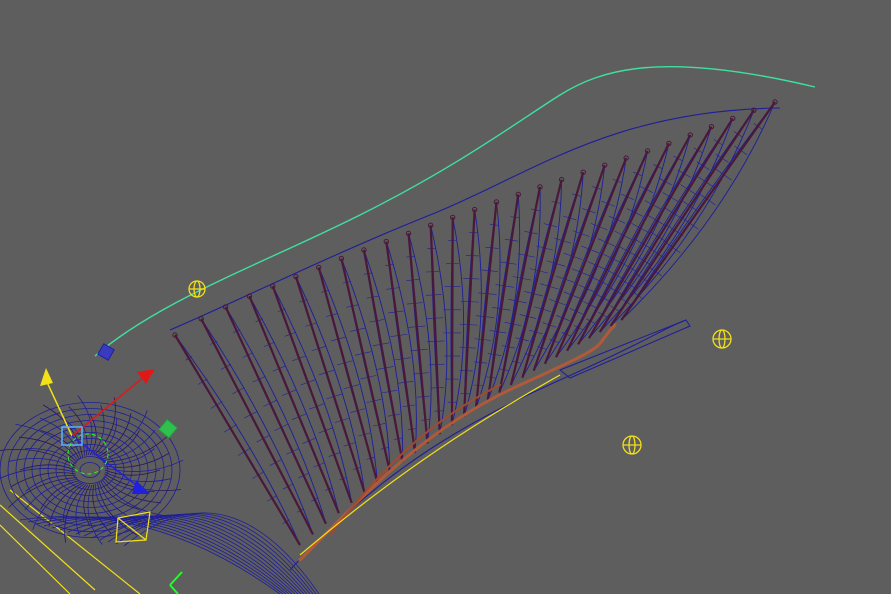 The image size is (891, 594). I want to click on wing-bone-chain, so click(457, 442).